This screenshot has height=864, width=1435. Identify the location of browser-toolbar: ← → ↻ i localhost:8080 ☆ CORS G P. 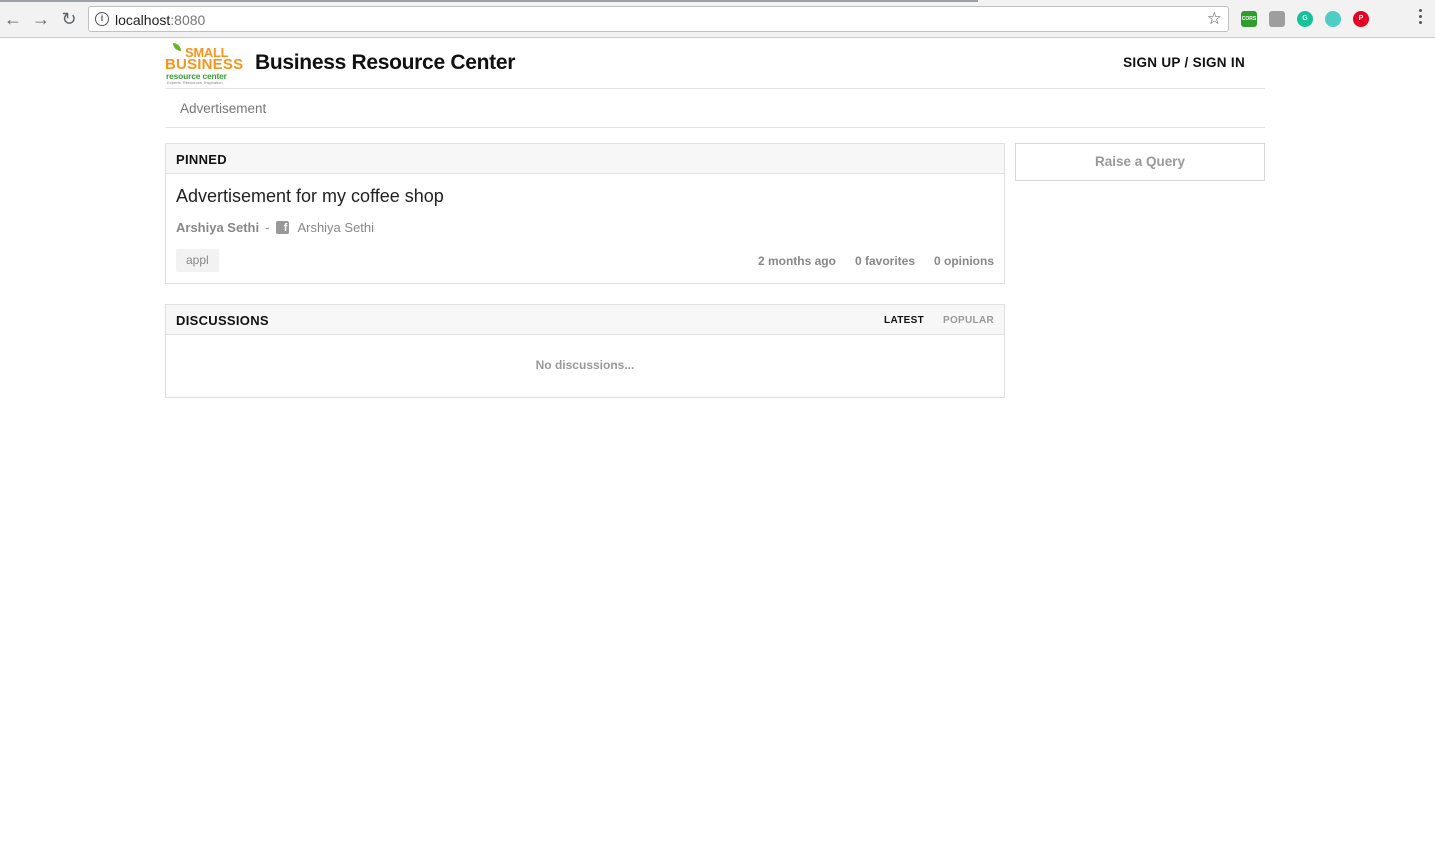
(717, 19).